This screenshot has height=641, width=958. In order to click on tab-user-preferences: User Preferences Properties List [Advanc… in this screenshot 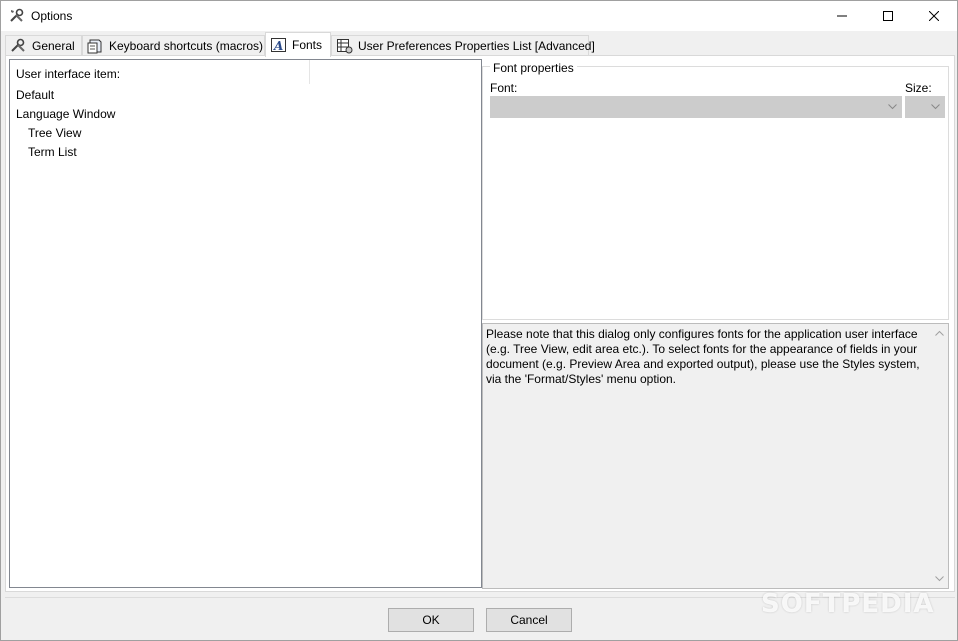, I will do `click(463, 45)`.